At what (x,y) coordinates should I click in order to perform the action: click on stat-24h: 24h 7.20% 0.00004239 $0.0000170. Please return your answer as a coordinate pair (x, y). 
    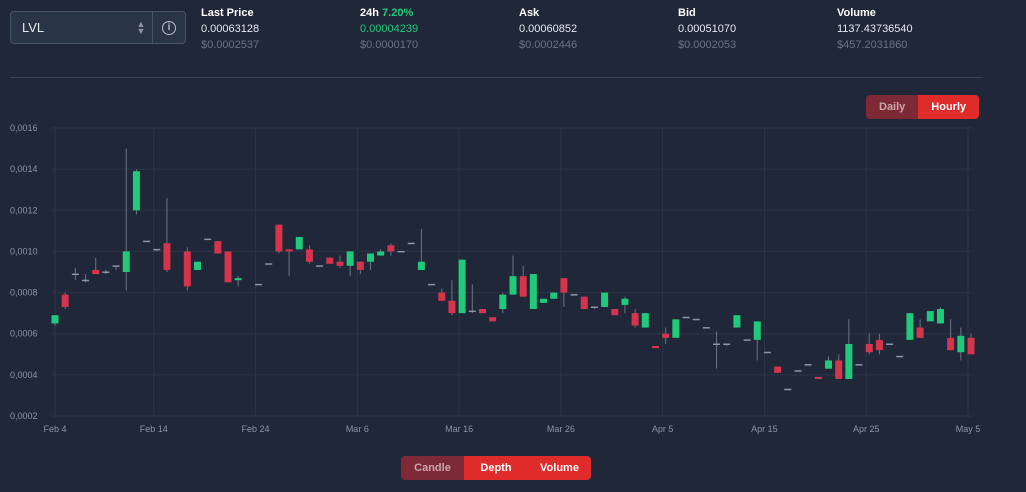
    Looking at the image, I should click on (389, 29).